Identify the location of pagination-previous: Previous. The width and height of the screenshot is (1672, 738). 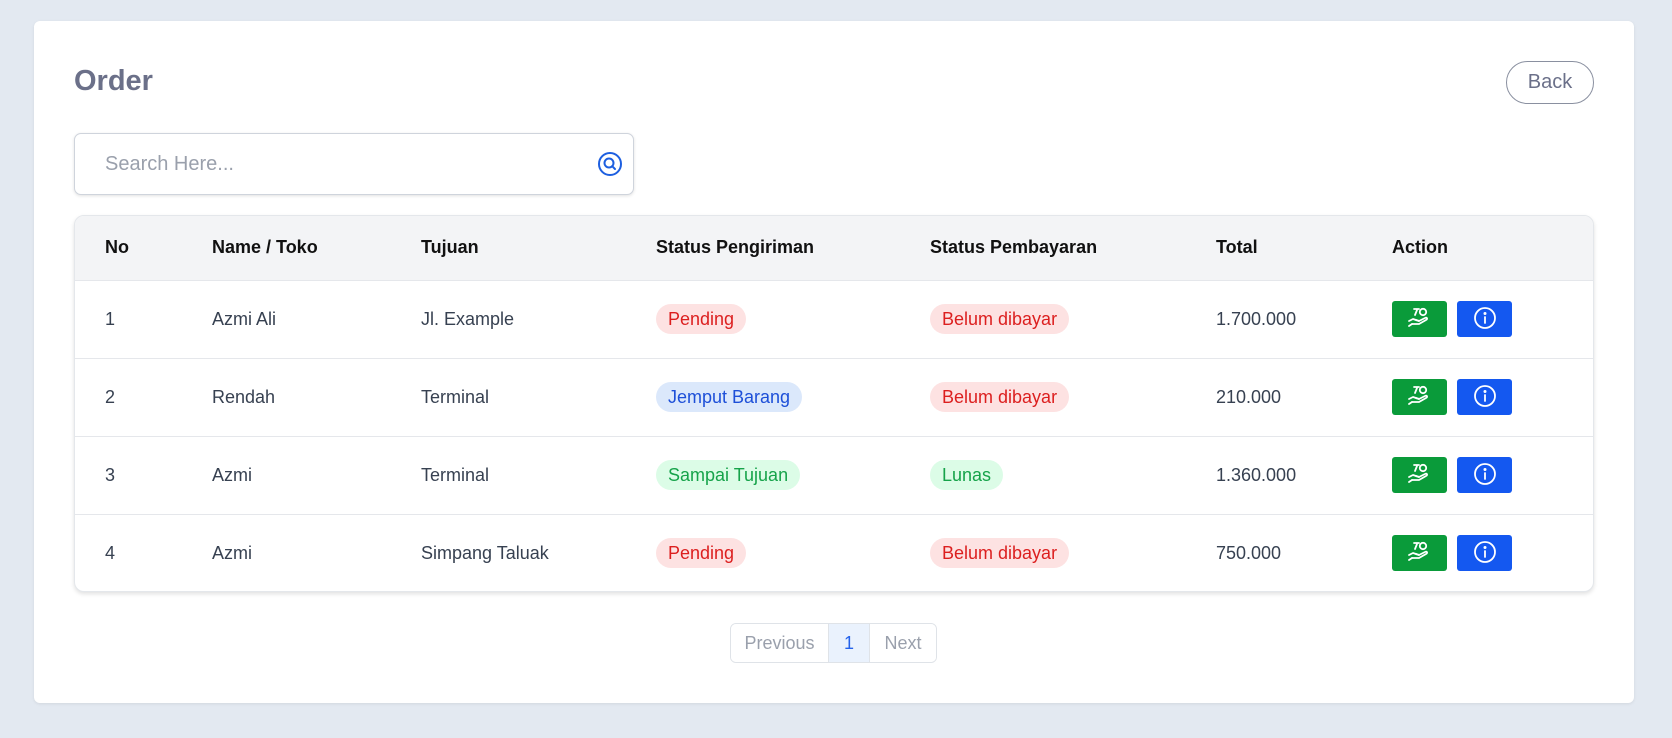
(780, 643).